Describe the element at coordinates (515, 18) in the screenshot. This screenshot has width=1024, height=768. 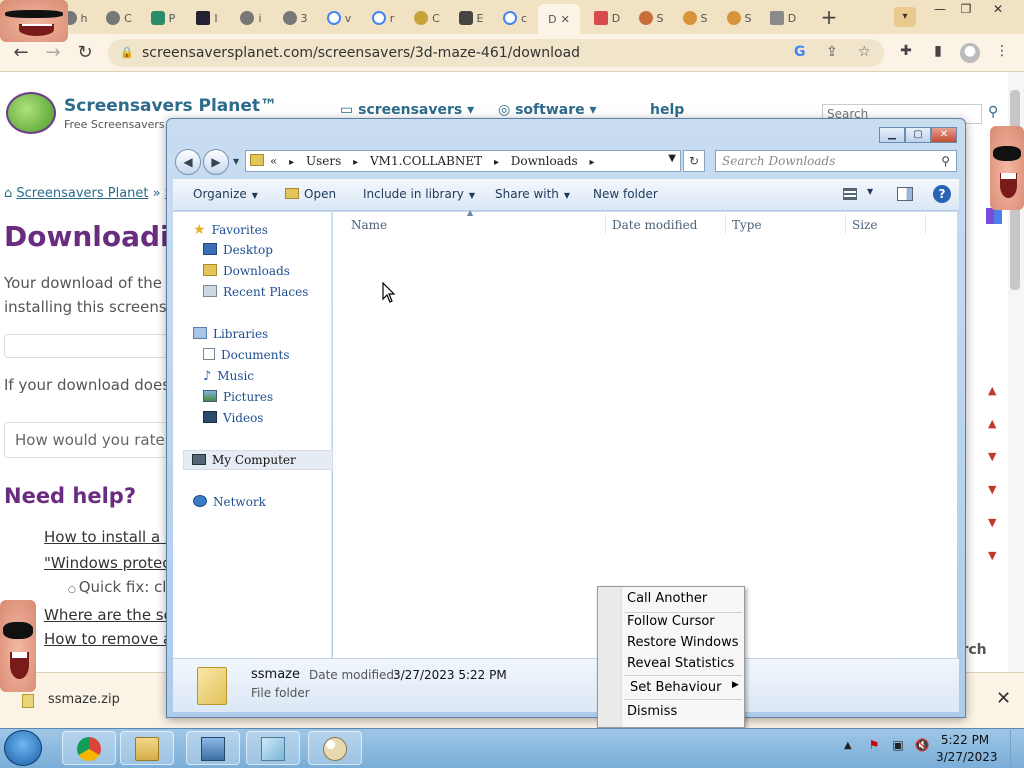
I see `browser-tab: c` at that location.